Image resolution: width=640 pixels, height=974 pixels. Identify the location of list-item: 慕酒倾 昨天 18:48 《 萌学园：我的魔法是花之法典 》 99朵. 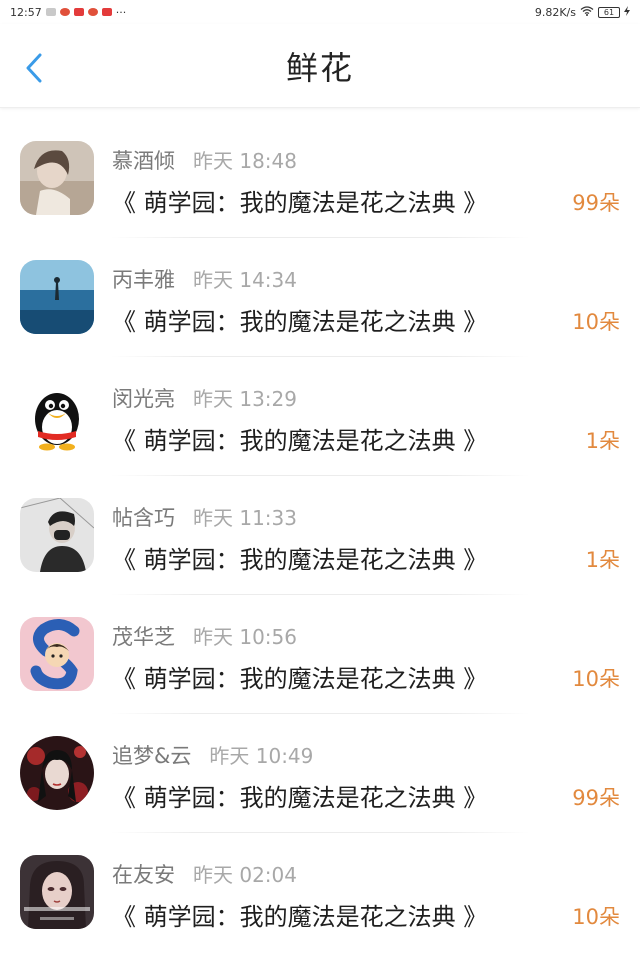
(320, 178).